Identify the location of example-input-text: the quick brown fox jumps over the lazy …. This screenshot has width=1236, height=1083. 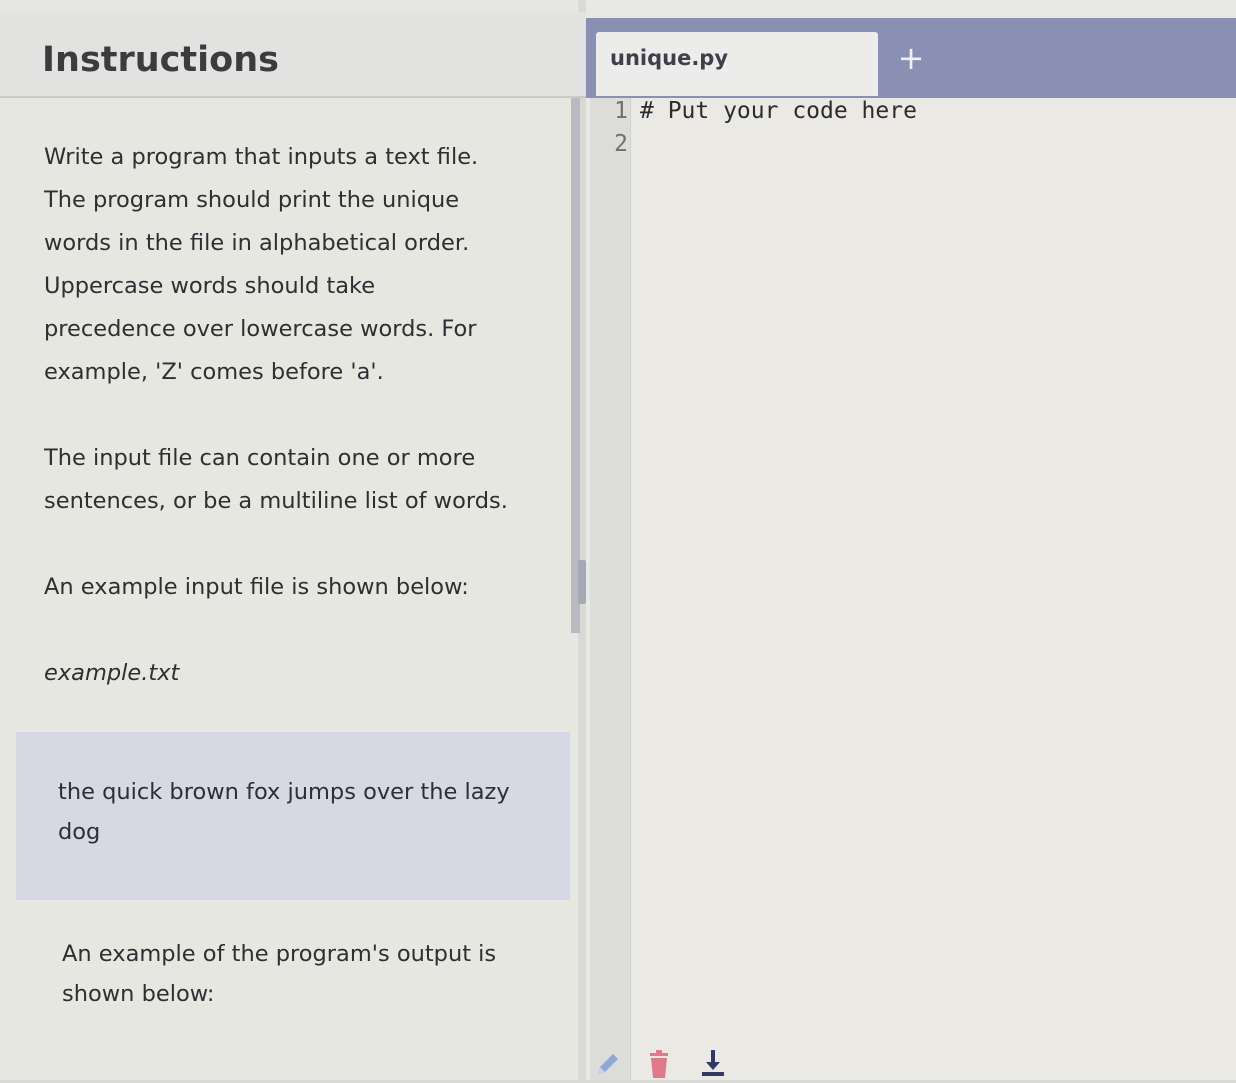
(284, 812).